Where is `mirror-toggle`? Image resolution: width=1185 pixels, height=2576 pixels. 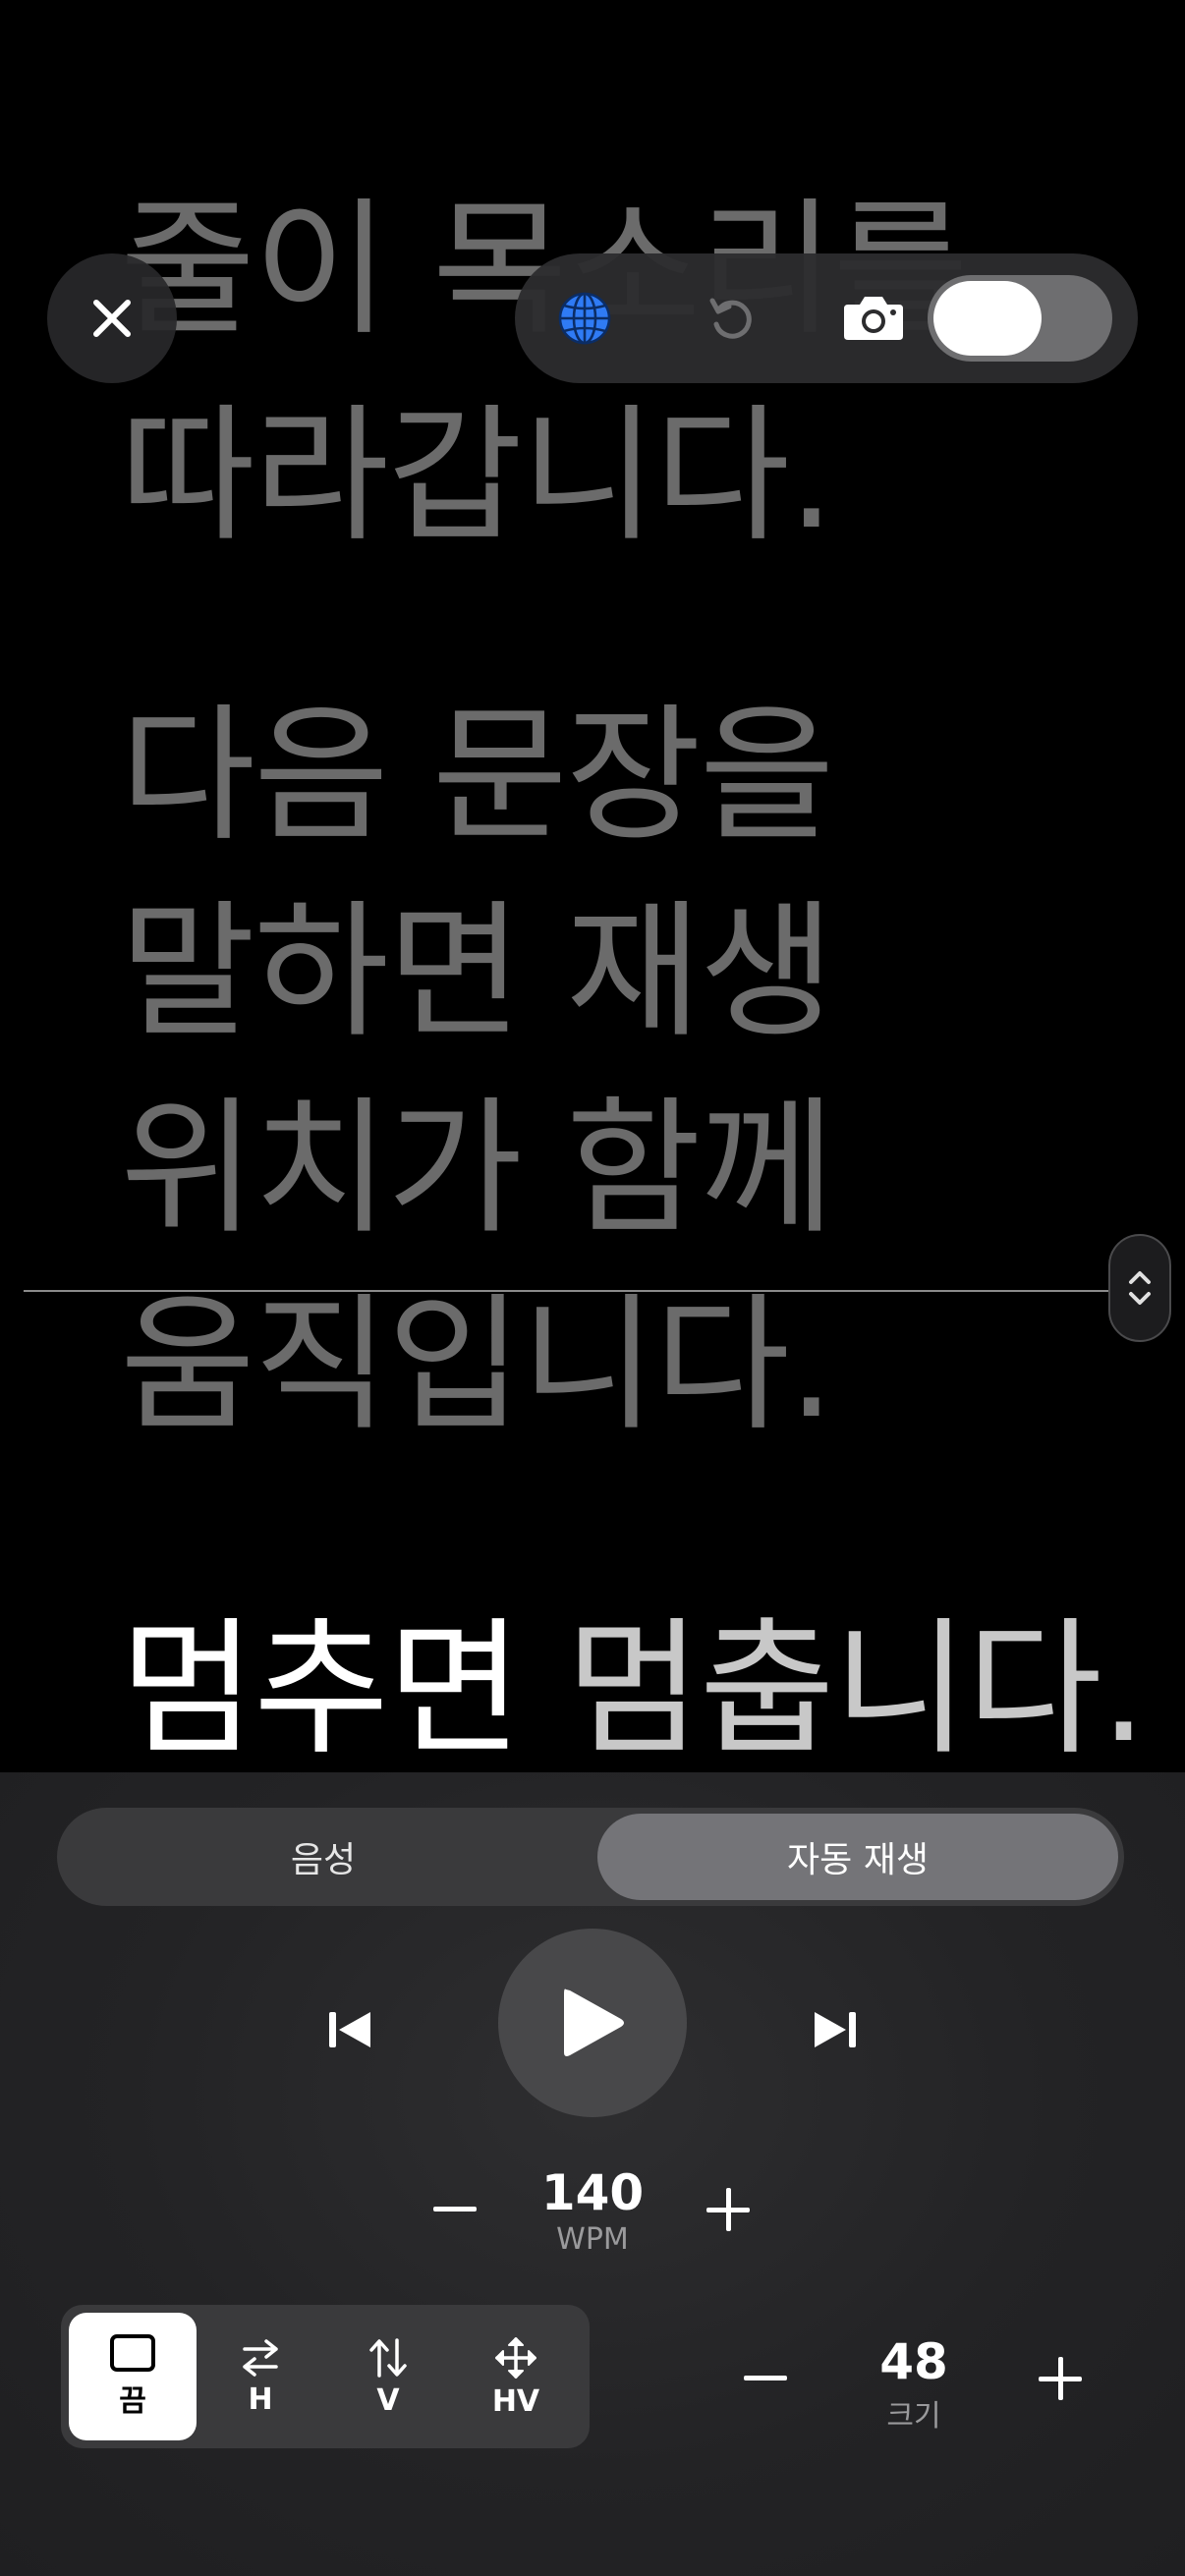 mirror-toggle is located at coordinates (1020, 318).